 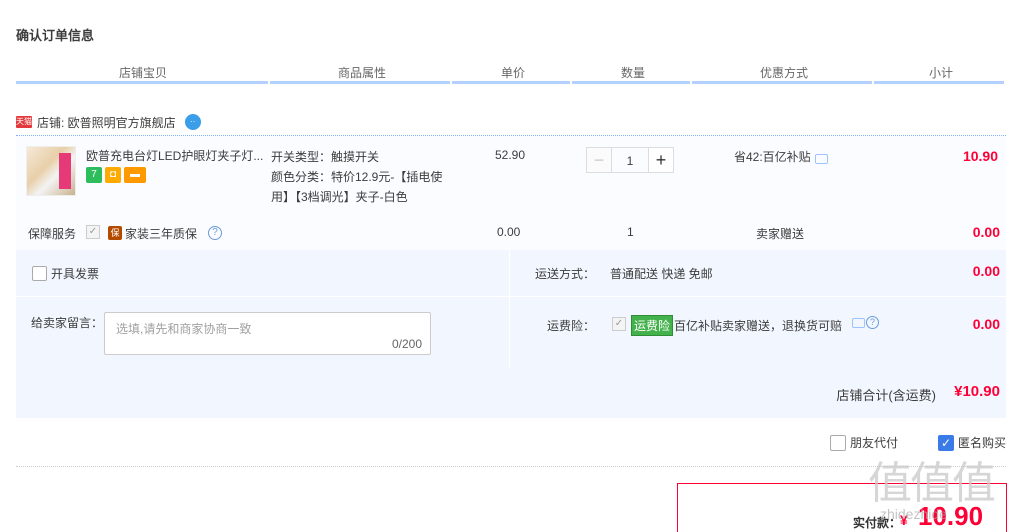 I want to click on attr-color: 颜色分类：特价12.9元-【插电使用】【3档调光】夹子-白色, so click(x=357, y=187).